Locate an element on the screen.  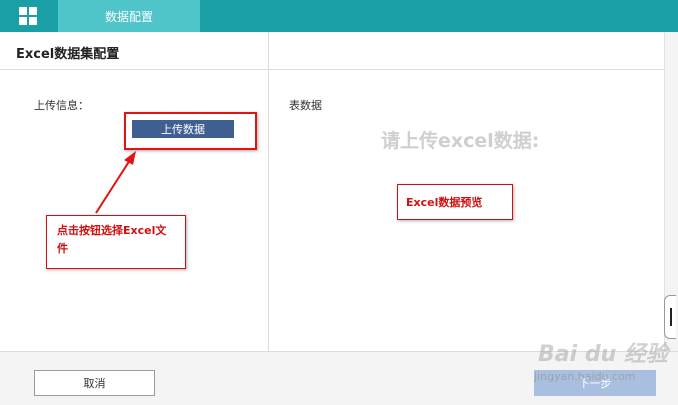
next-step-button: 下一步 is located at coordinates (595, 383).